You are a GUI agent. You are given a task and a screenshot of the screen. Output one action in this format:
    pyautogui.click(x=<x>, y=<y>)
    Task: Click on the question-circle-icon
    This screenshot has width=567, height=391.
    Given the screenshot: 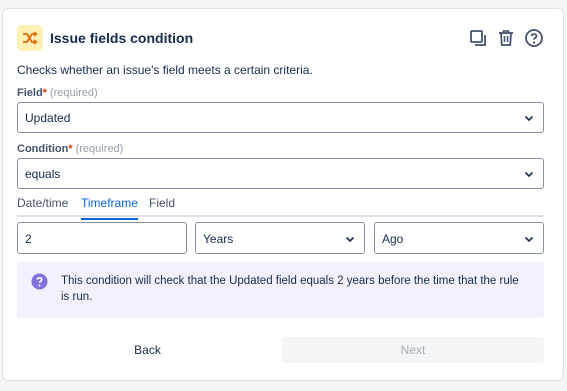 What is the action you would take?
    pyautogui.click(x=39, y=281)
    